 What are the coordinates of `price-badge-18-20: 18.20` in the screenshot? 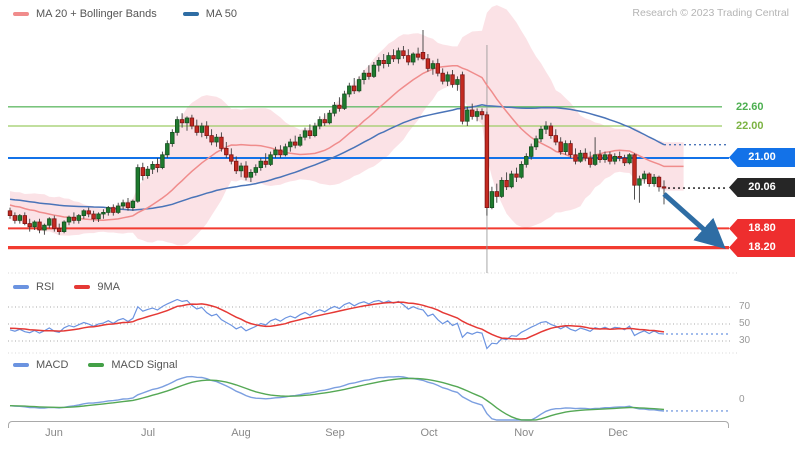 It's located at (762, 247).